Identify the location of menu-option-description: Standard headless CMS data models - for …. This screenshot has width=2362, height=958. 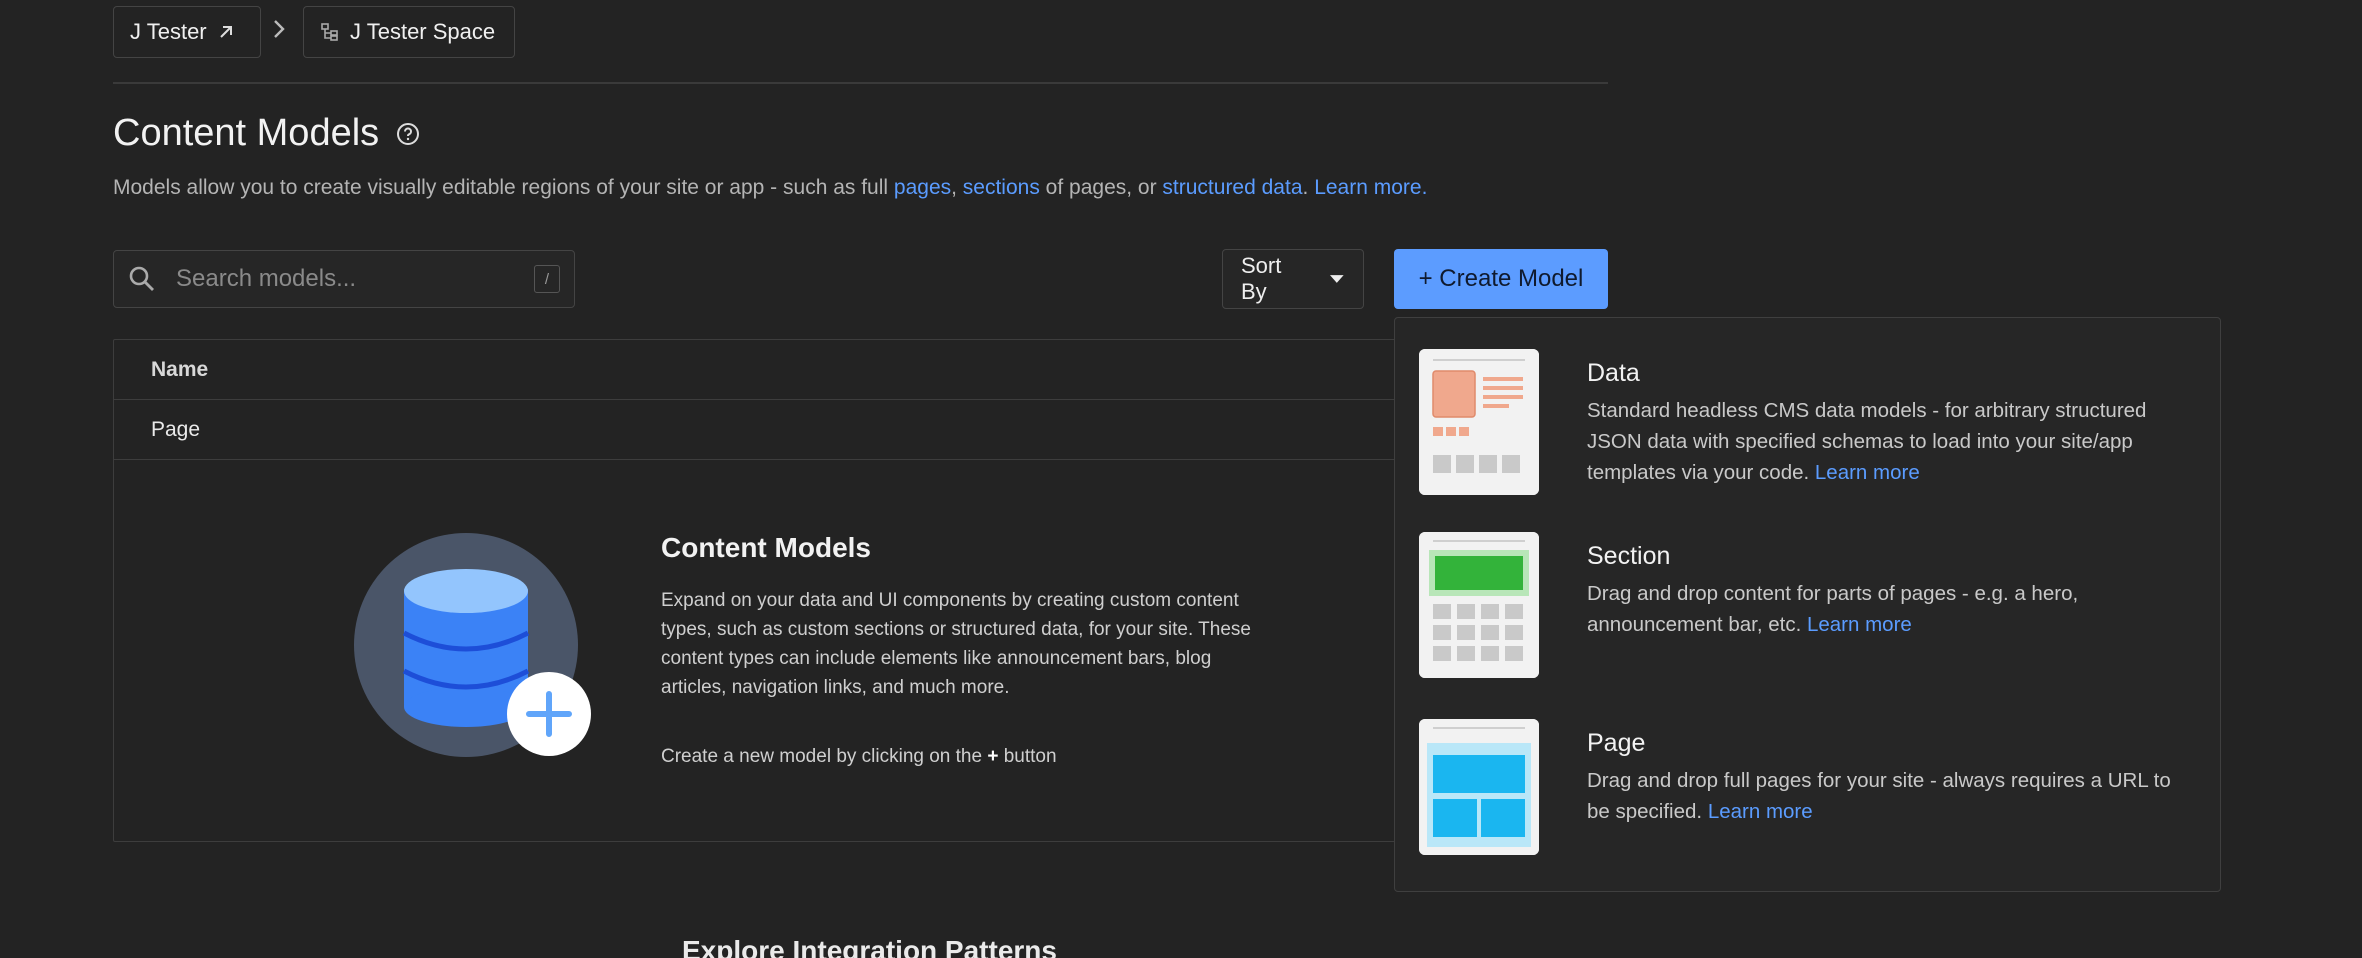
(1882, 441).